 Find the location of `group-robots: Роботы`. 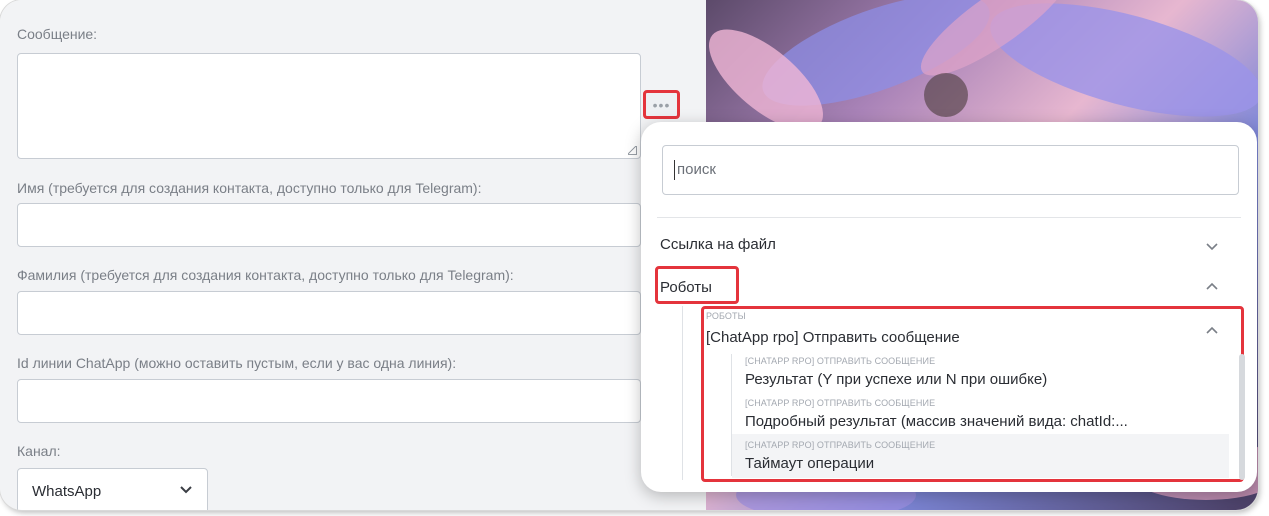

group-robots: Роботы is located at coordinates (686, 287).